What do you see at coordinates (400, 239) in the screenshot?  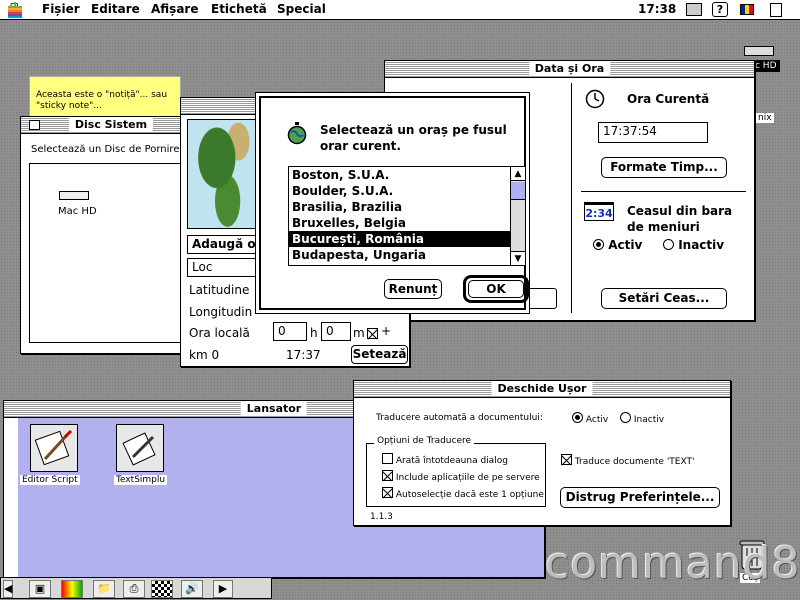 I see `city-item-selected: București, România` at bounding box center [400, 239].